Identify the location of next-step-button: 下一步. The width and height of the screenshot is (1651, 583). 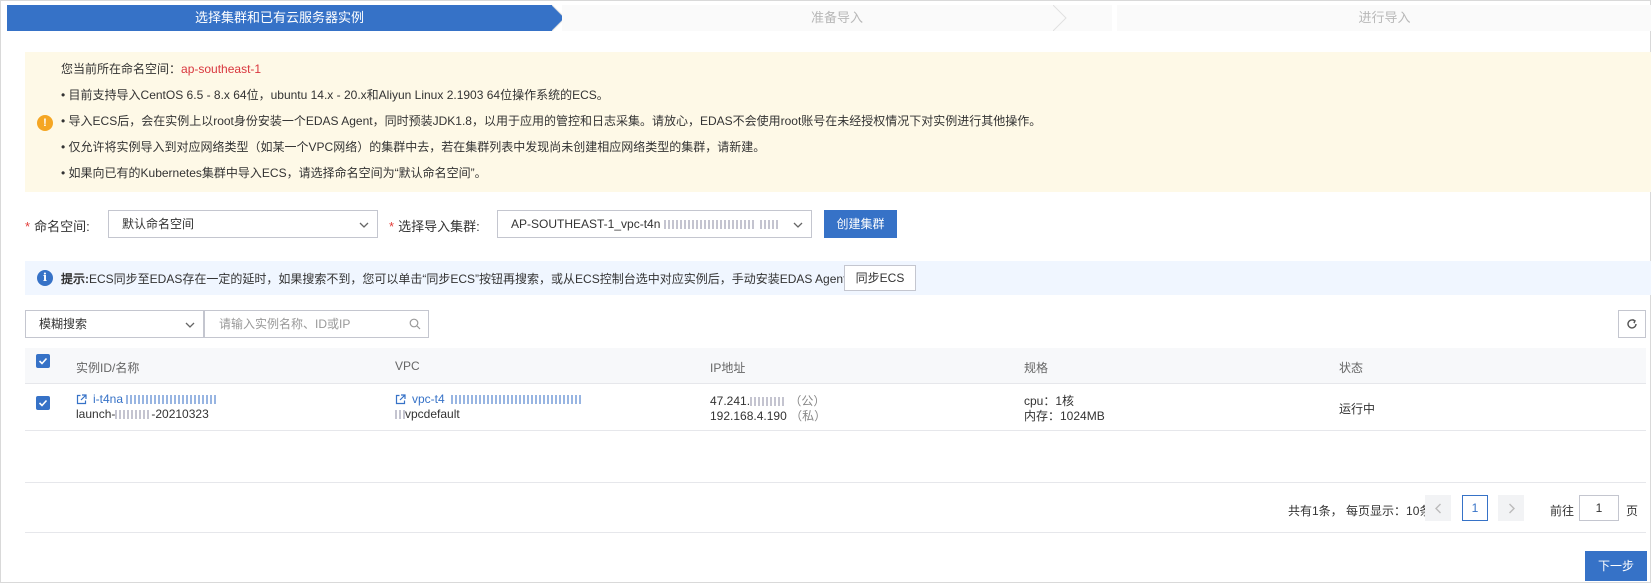
(1616, 566).